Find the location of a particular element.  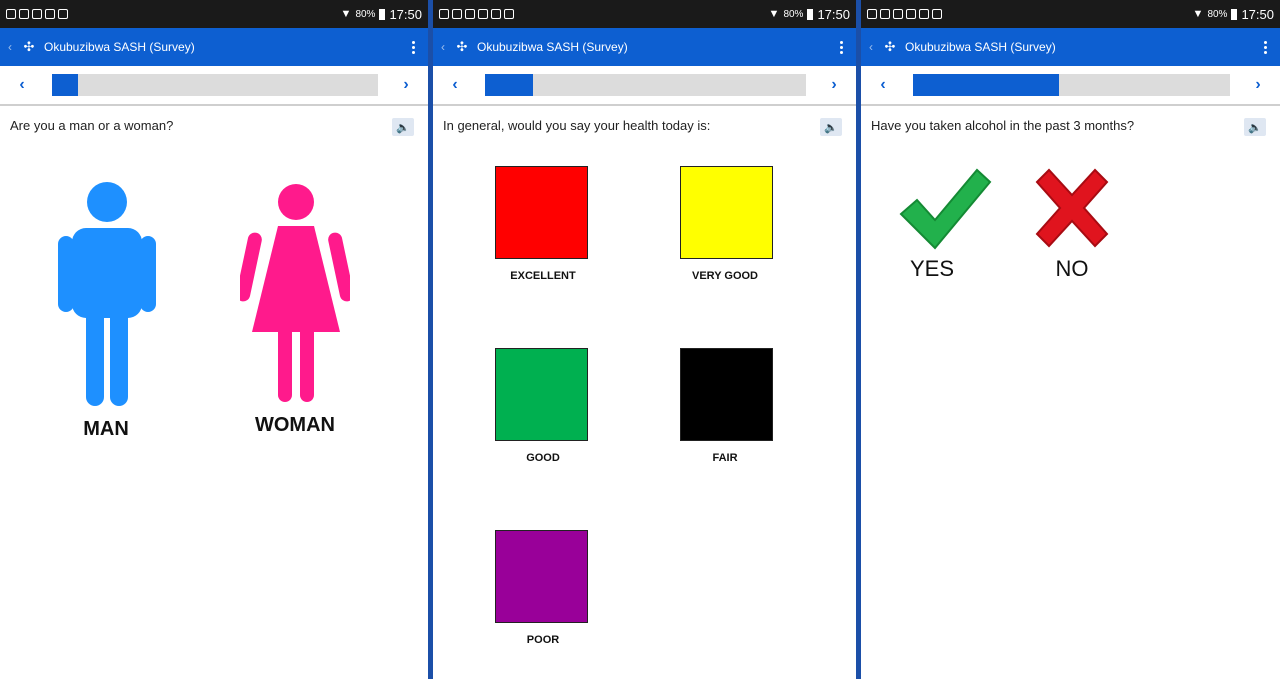

option-label: MAN is located at coordinates (106, 429).